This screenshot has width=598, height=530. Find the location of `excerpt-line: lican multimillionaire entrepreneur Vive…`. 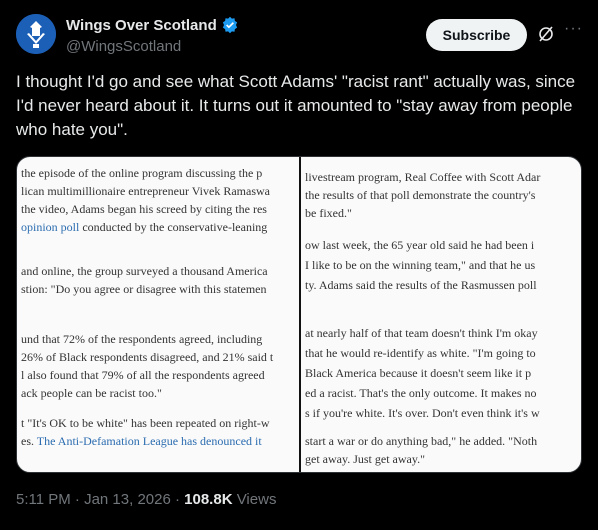

excerpt-line: lican multimillionaire entrepreneur Vive… is located at coordinates (145, 191).